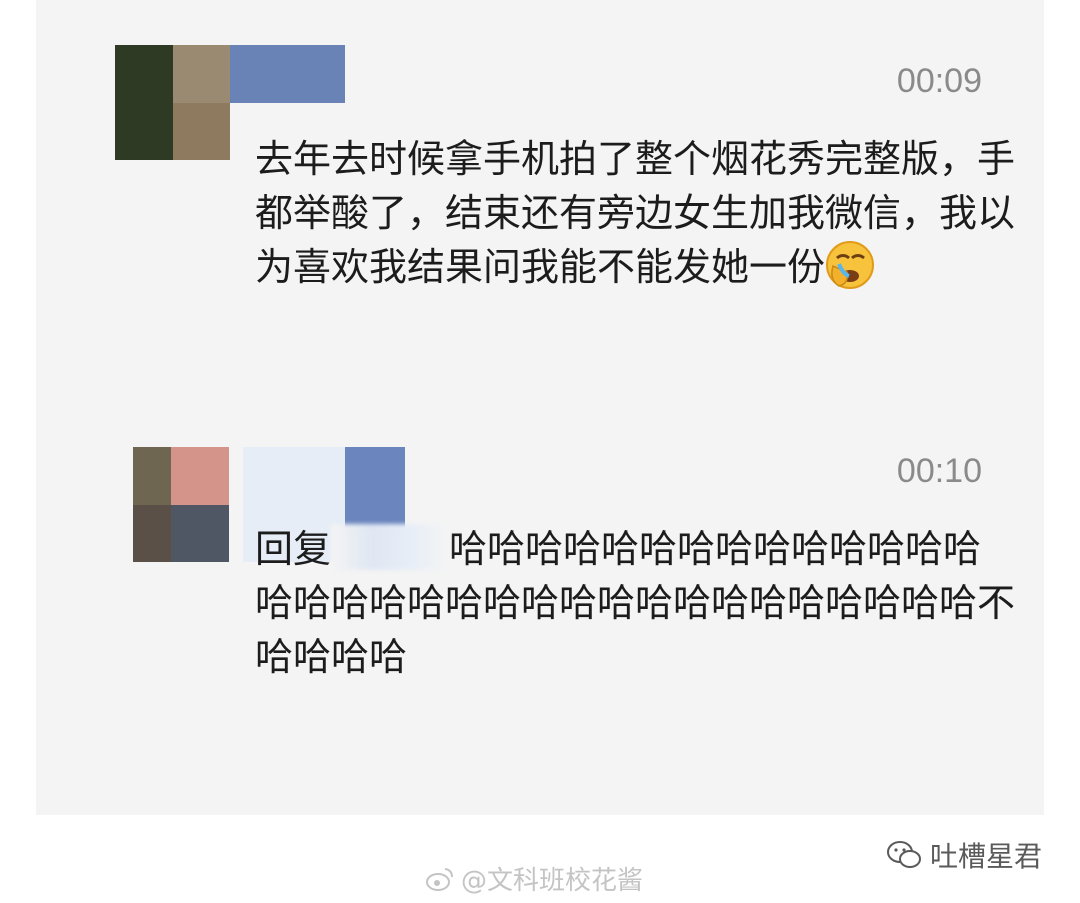  Describe the element at coordinates (850, 265) in the screenshot. I see `face-holding-back-tears-icon` at that location.